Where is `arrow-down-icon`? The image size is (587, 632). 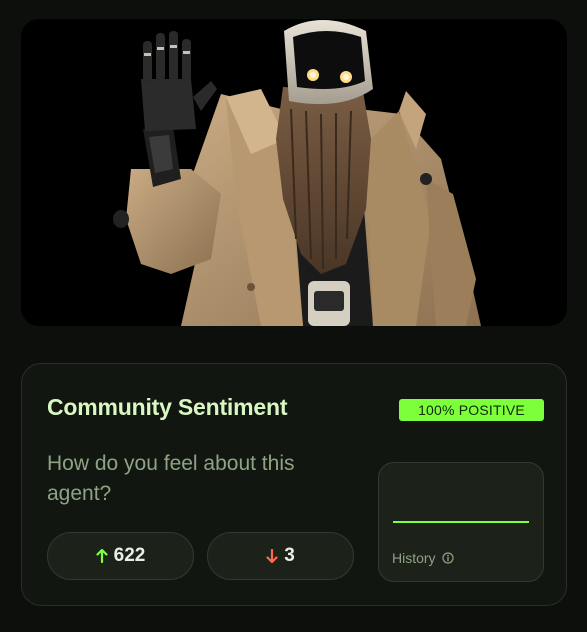 arrow-down-icon is located at coordinates (272, 556).